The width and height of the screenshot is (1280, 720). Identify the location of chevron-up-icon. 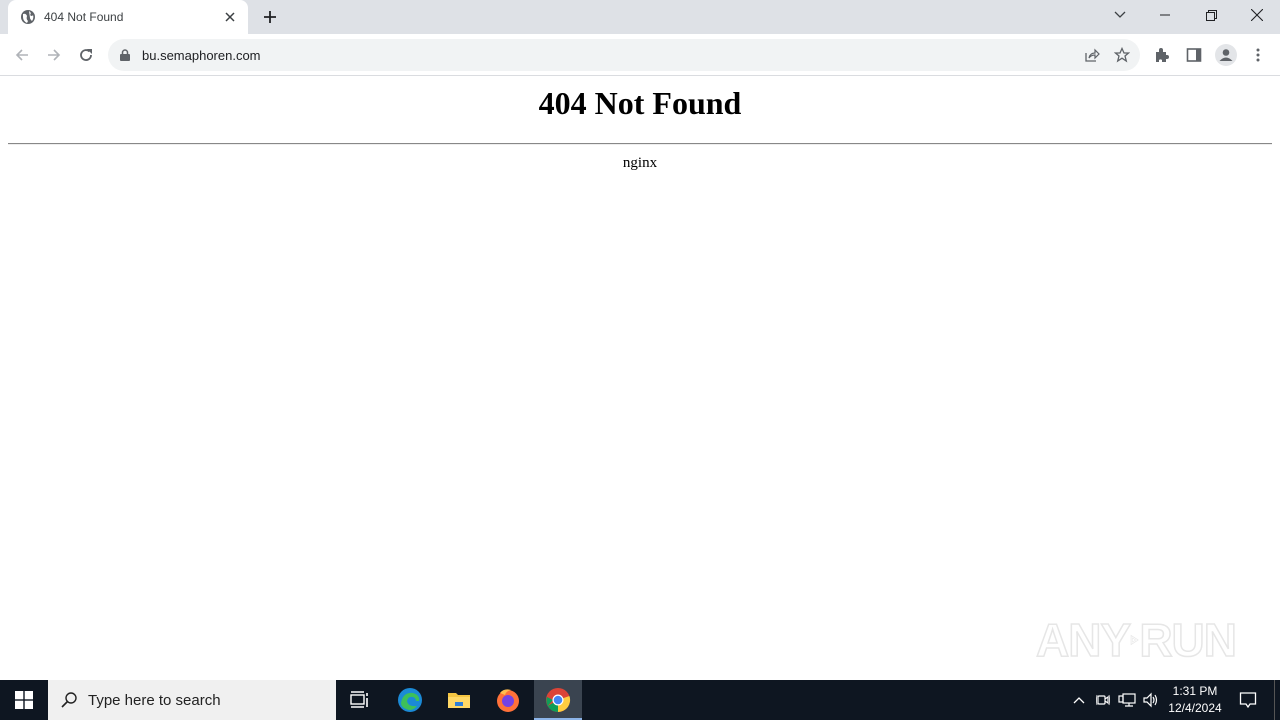
(1079, 700).